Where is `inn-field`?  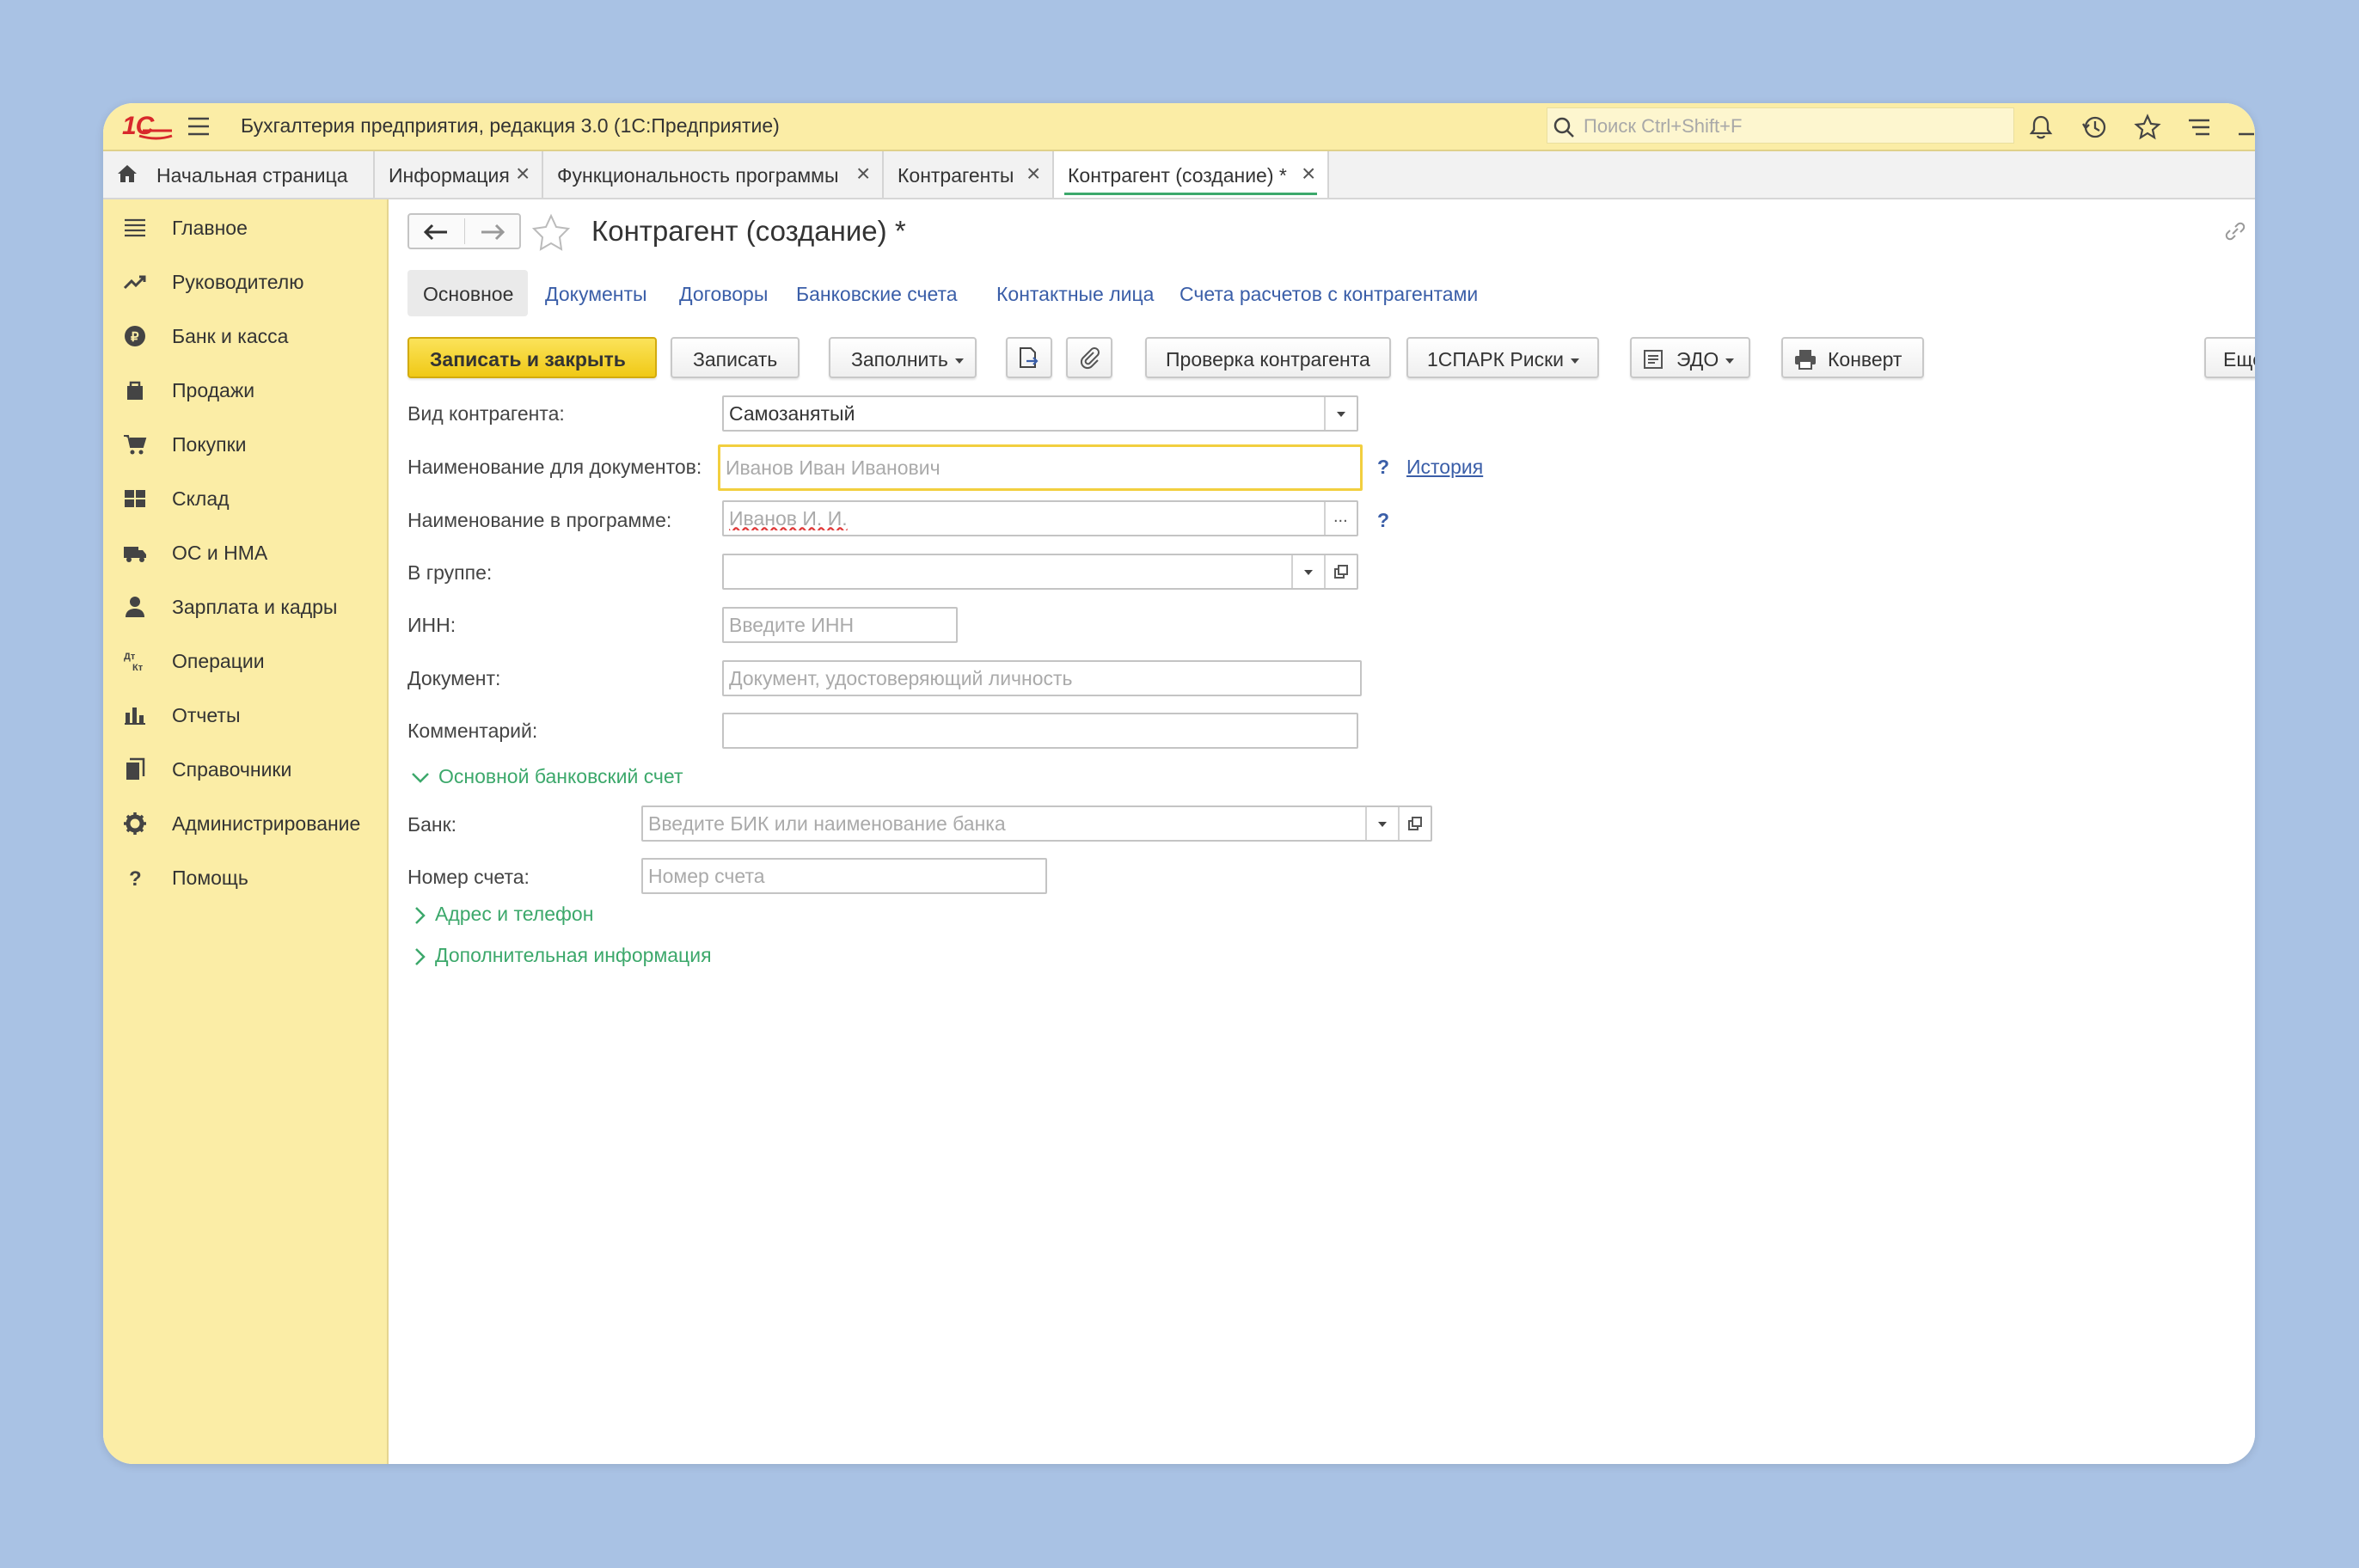 inn-field is located at coordinates (840, 625).